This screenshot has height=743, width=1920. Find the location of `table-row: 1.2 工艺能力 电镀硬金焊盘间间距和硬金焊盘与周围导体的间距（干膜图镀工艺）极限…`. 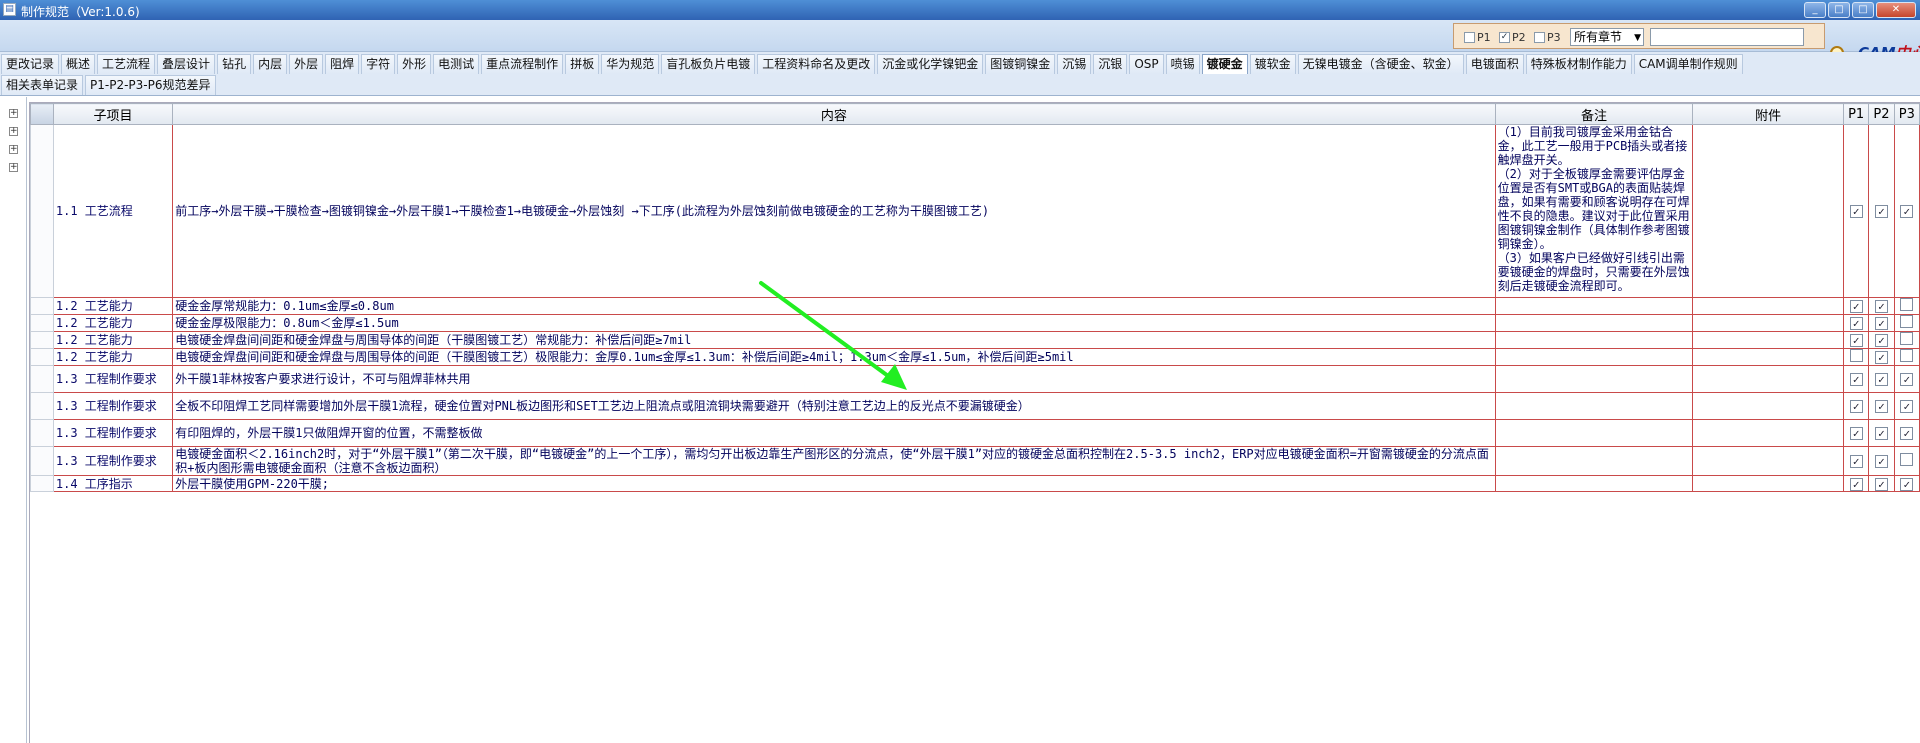

table-row: 1.2 工艺能力 电镀硬金焊盘间间距和硬金焊盘与周围导体的间距（干膜图镀工艺）极限… is located at coordinates (975, 357).